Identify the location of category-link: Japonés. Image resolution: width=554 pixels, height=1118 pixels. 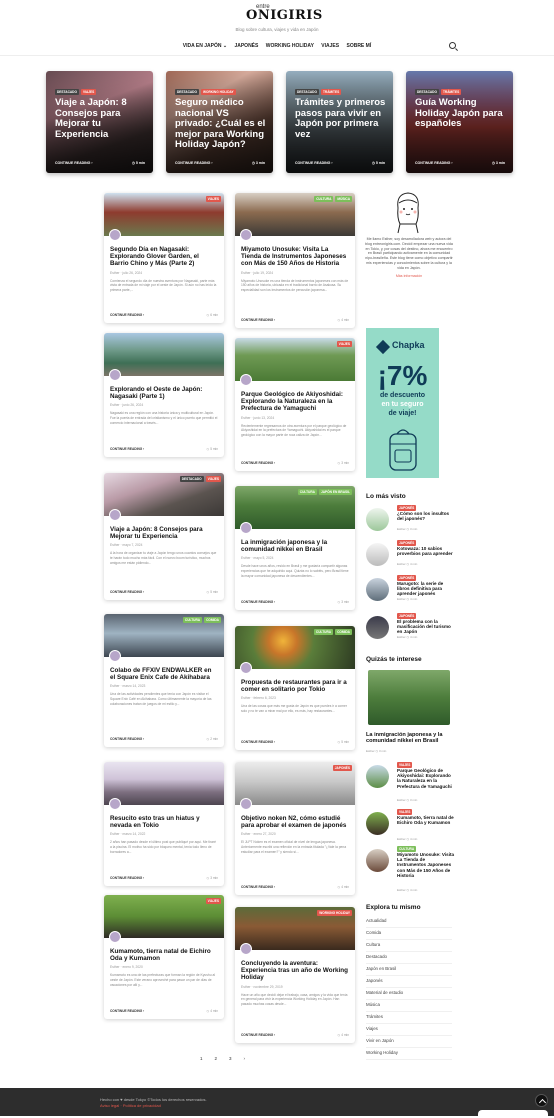
(409, 983).